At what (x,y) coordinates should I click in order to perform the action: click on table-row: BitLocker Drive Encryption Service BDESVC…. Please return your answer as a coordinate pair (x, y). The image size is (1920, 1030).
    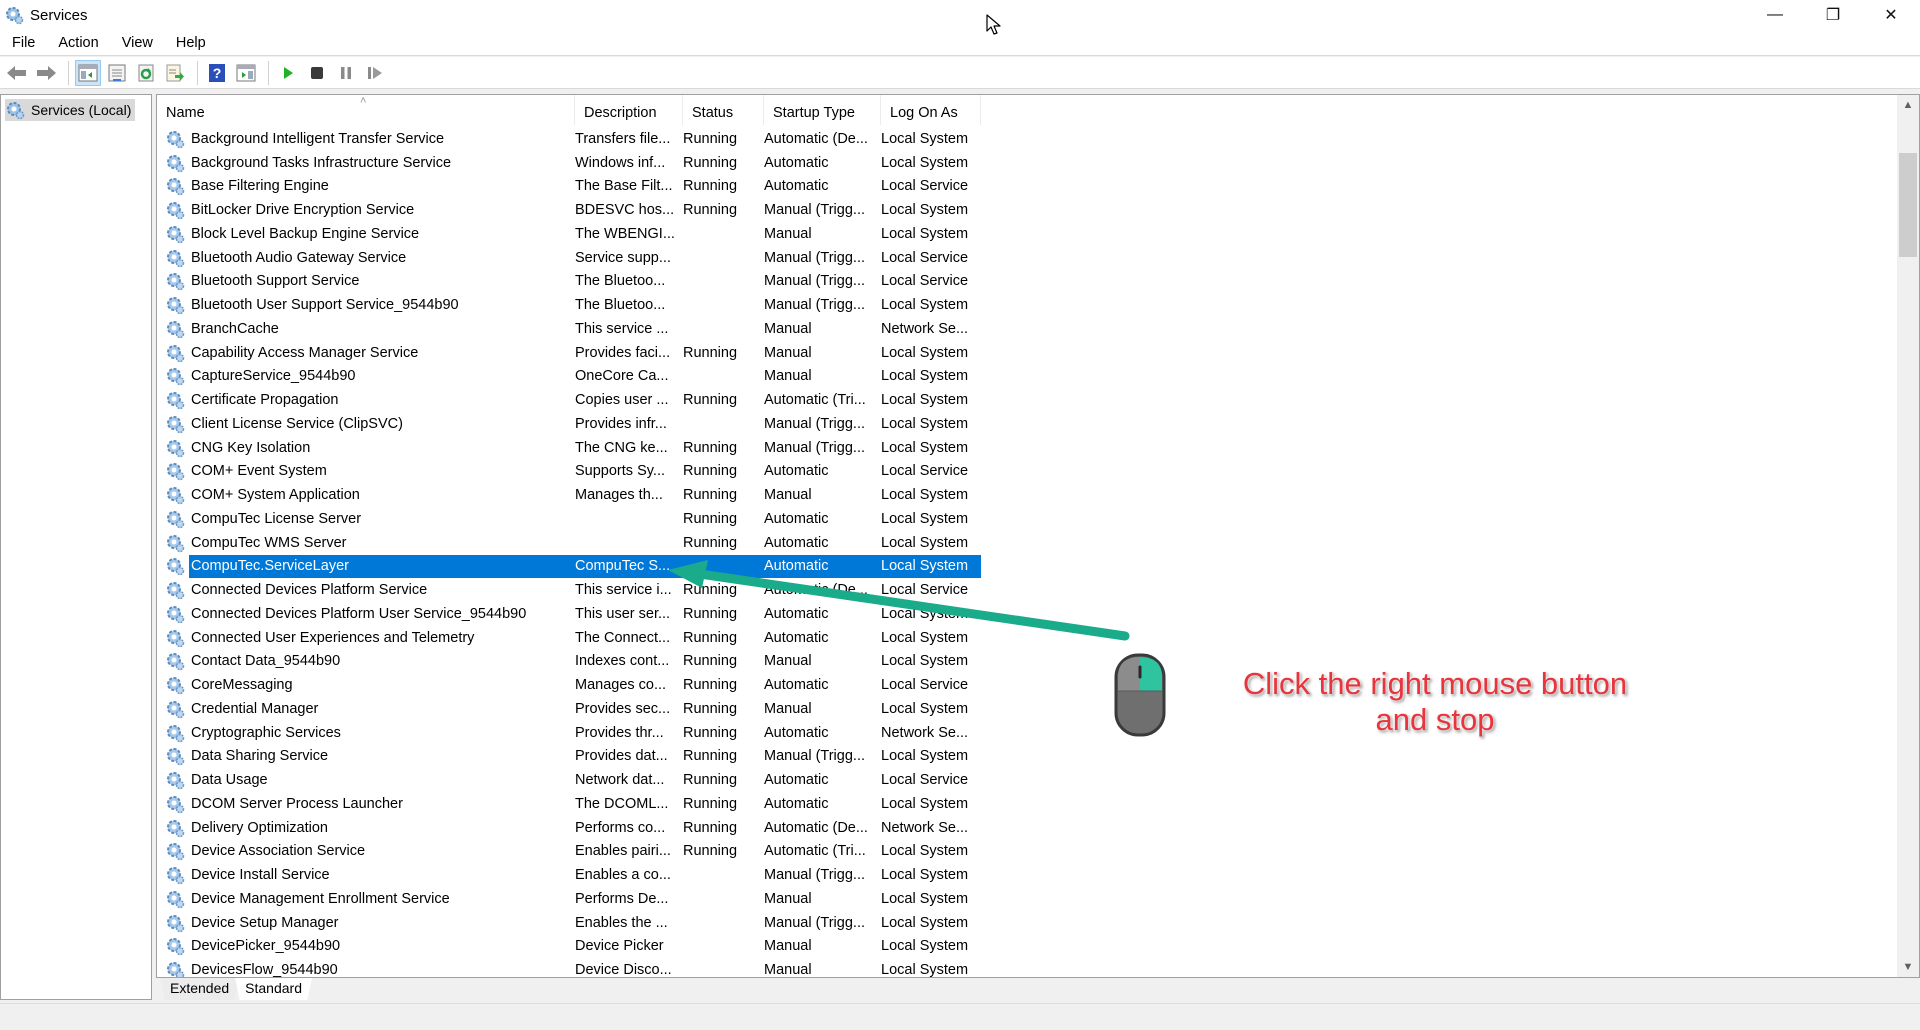
    Looking at the image, I should click on (1038, 210).